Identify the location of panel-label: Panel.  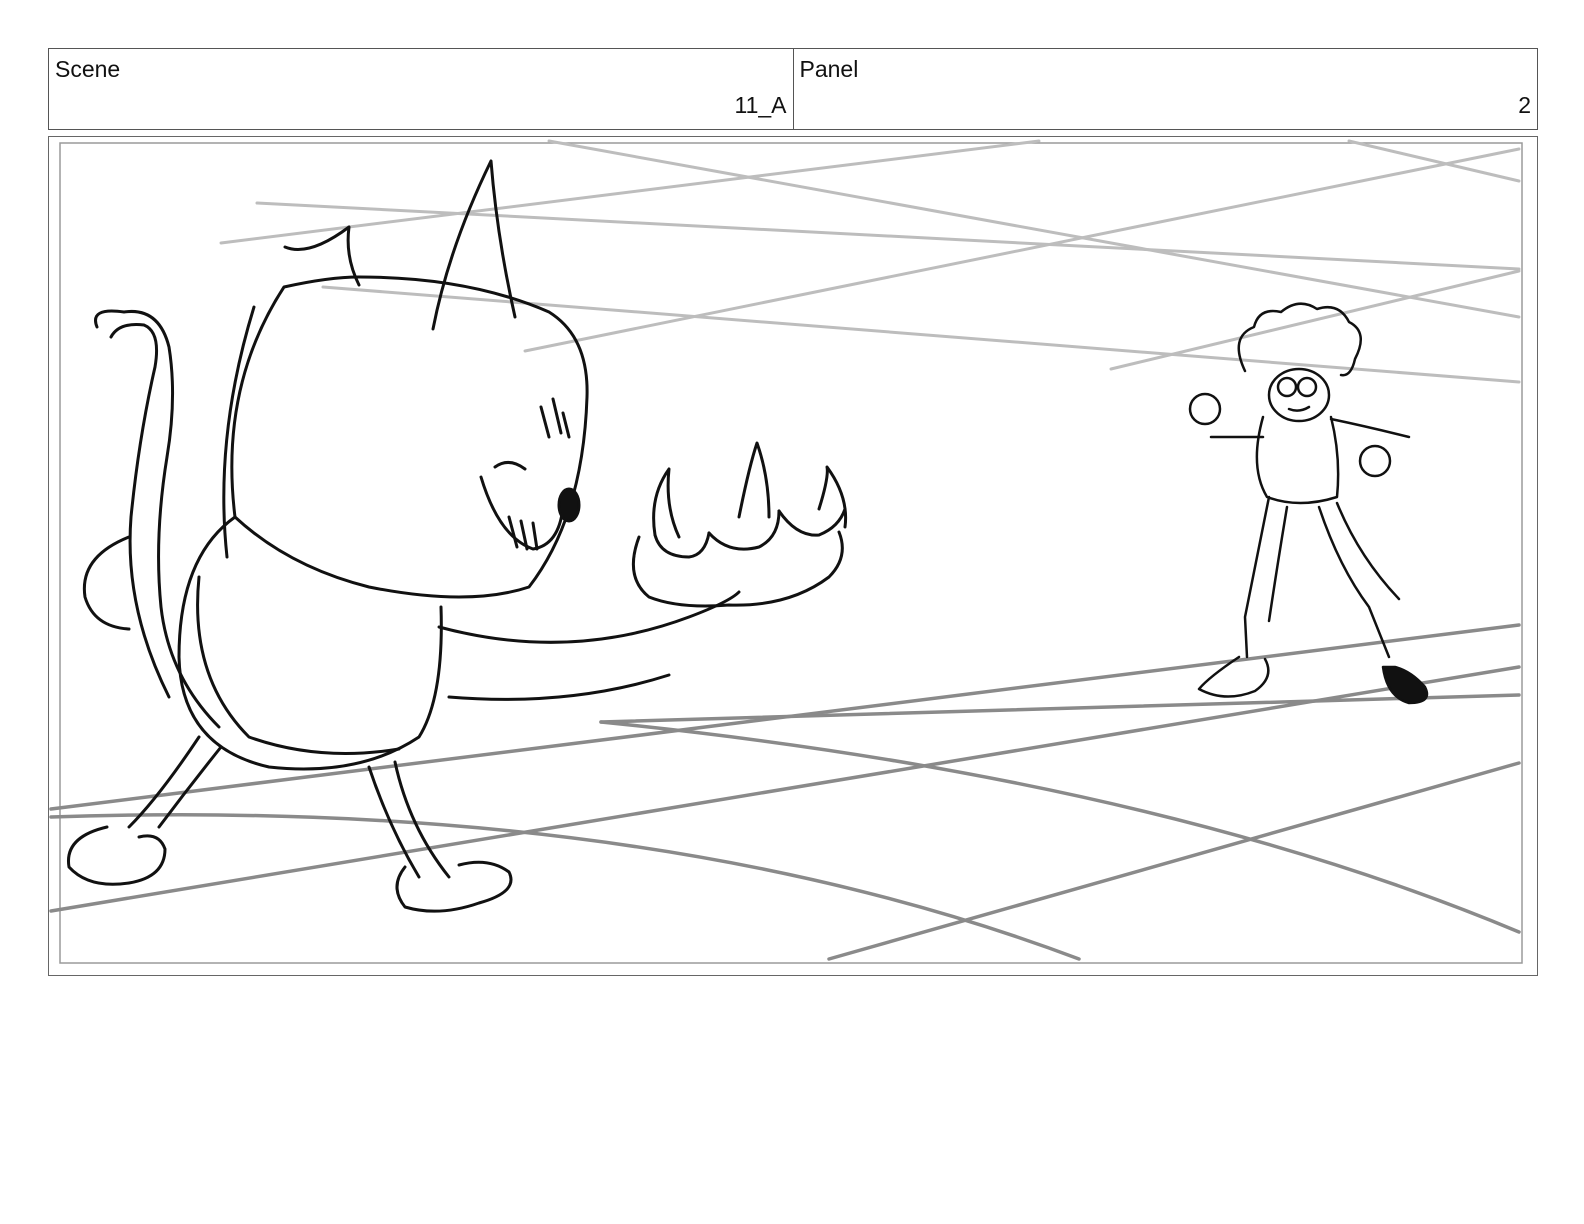
(829, 69).